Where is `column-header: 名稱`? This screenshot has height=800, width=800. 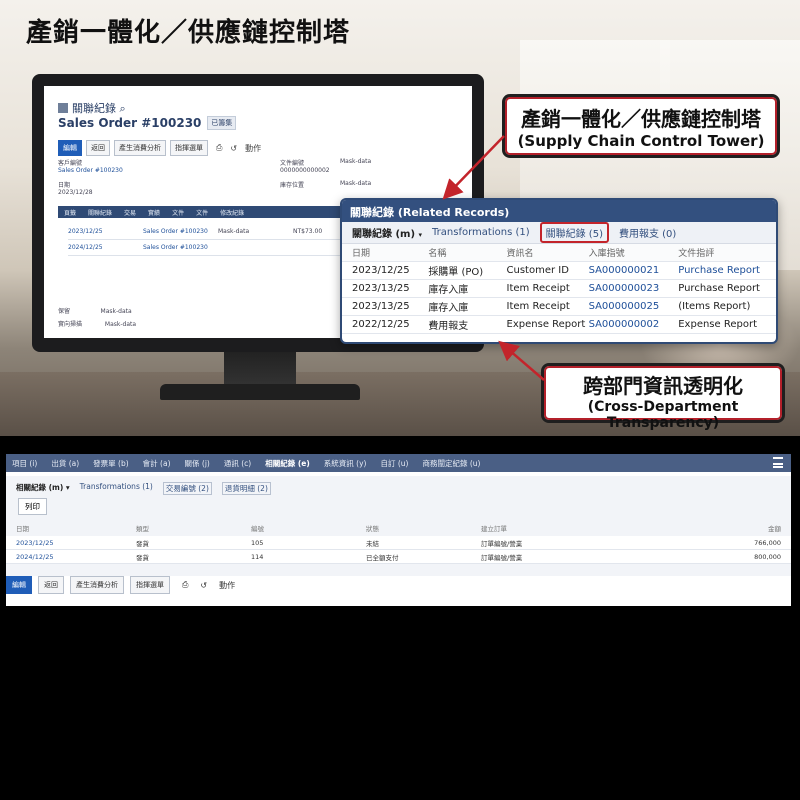 column-header: 名稱 is located at coordinates (467, 252).